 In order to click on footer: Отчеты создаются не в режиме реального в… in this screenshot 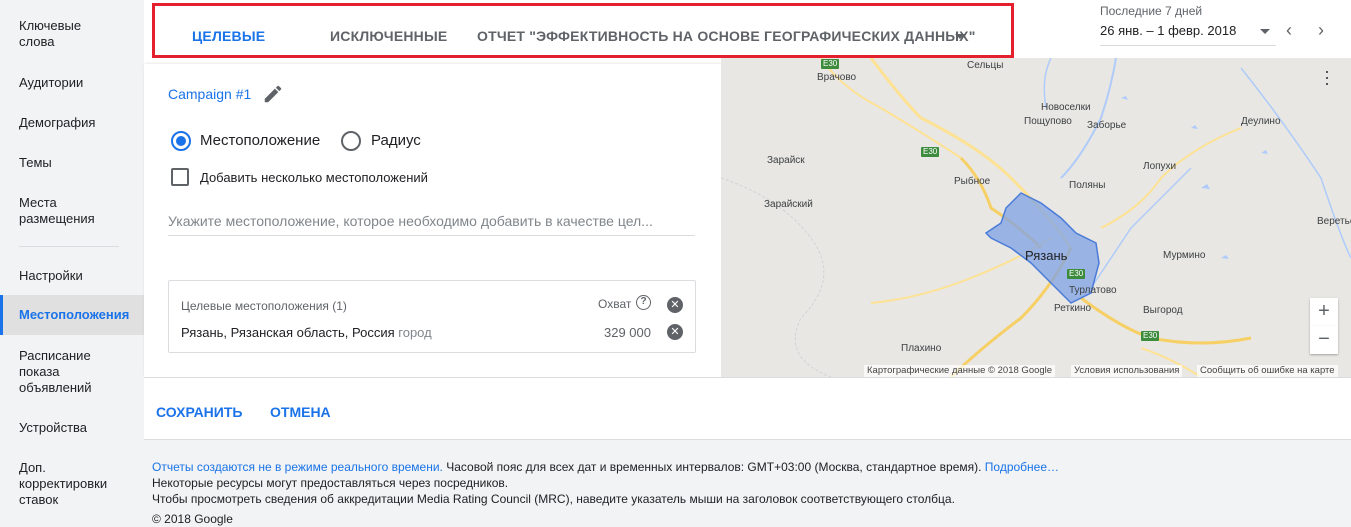, I will do `click(605, 493)`.